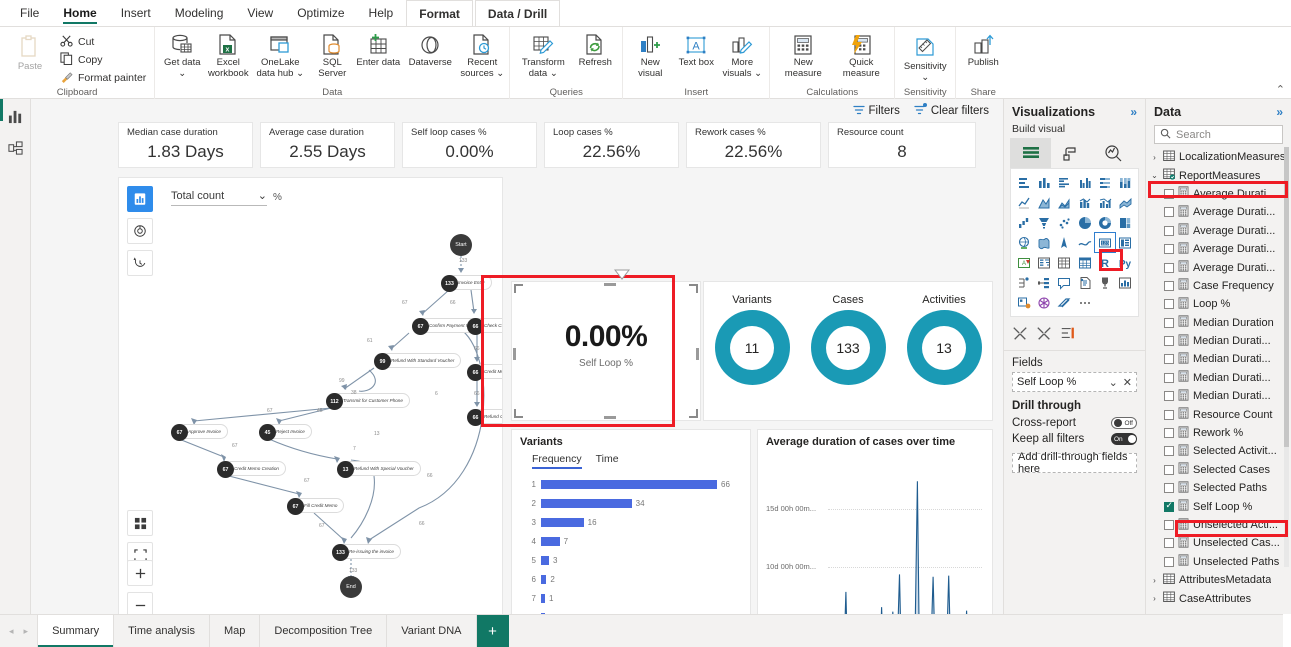 This screenshot has width=1291, height=647. Describe the element at coordinates (752, 351) in the screenshot. I see `donut-kpi: Variants 11` at that location.